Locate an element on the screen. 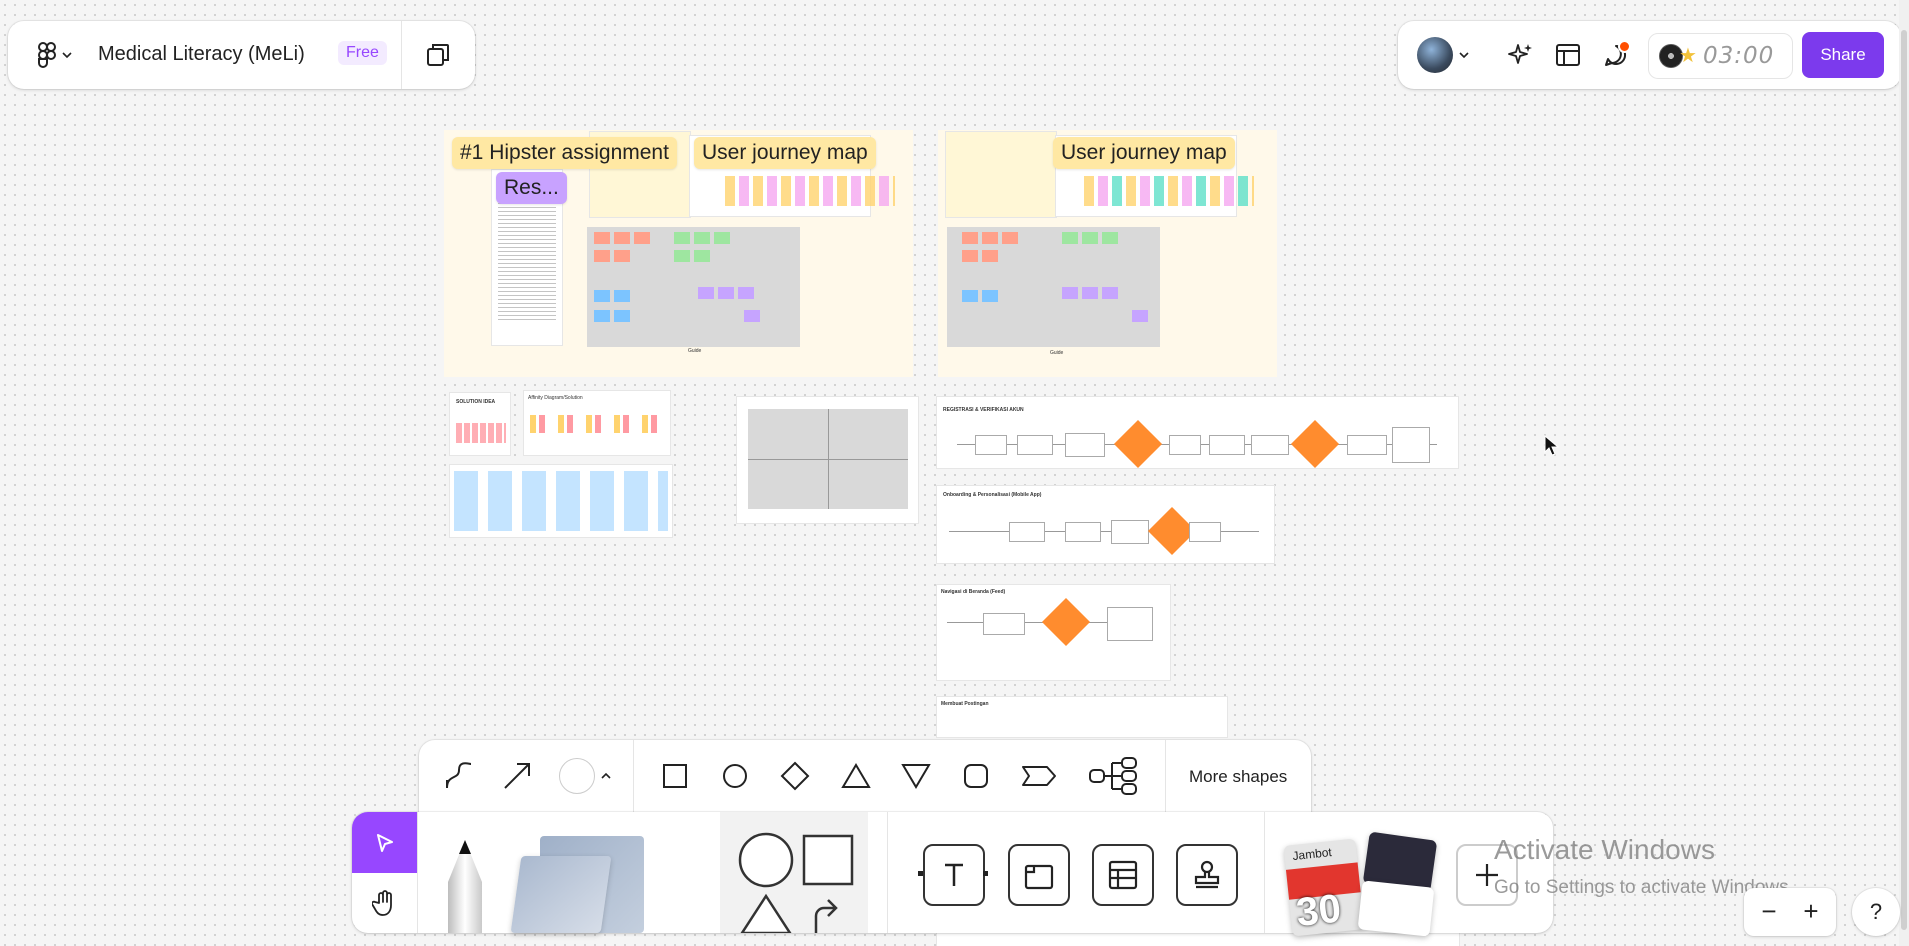 This screenshot has height=946, width=1909. color-swatch is located at coordinates (577, 776).